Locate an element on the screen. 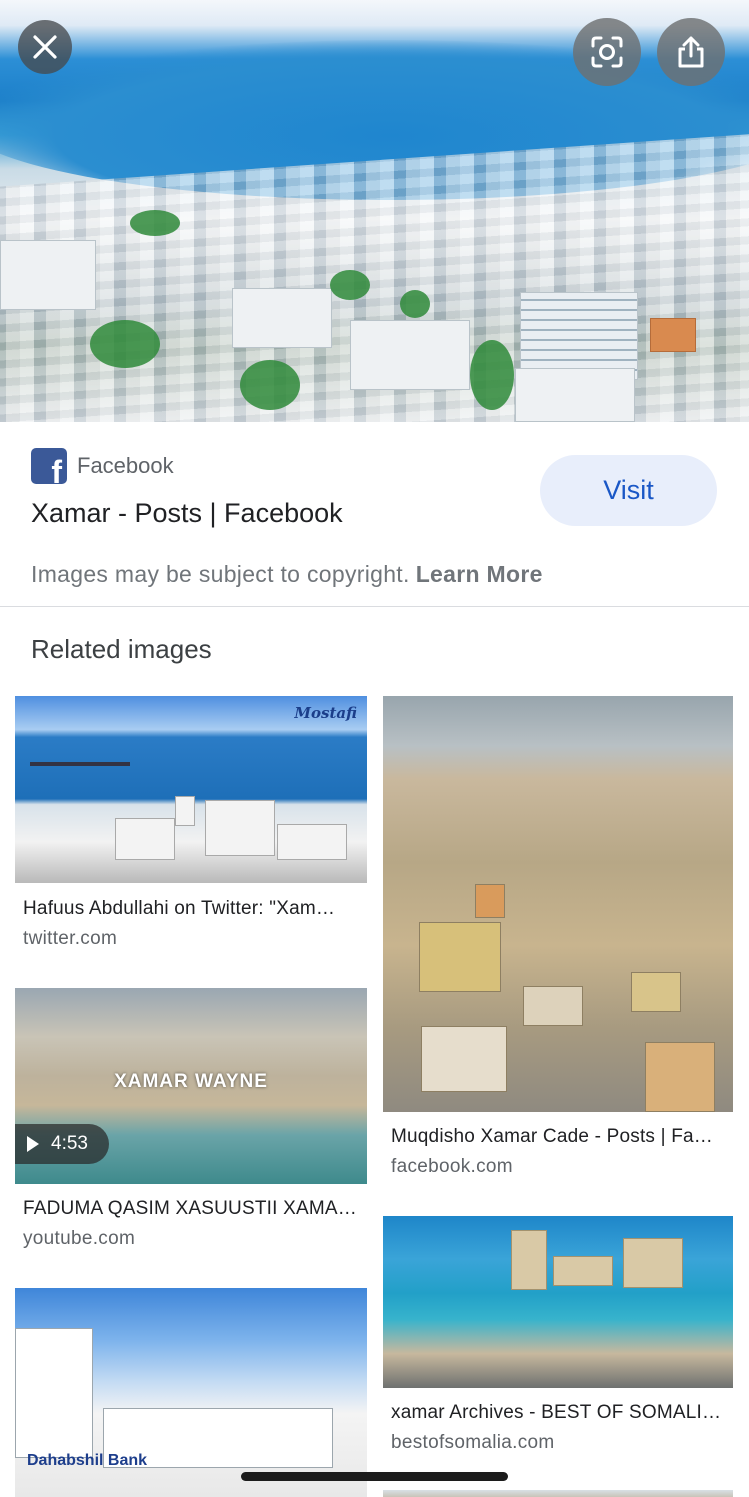  visit-button: Visit is located at coordinates (628, 490).